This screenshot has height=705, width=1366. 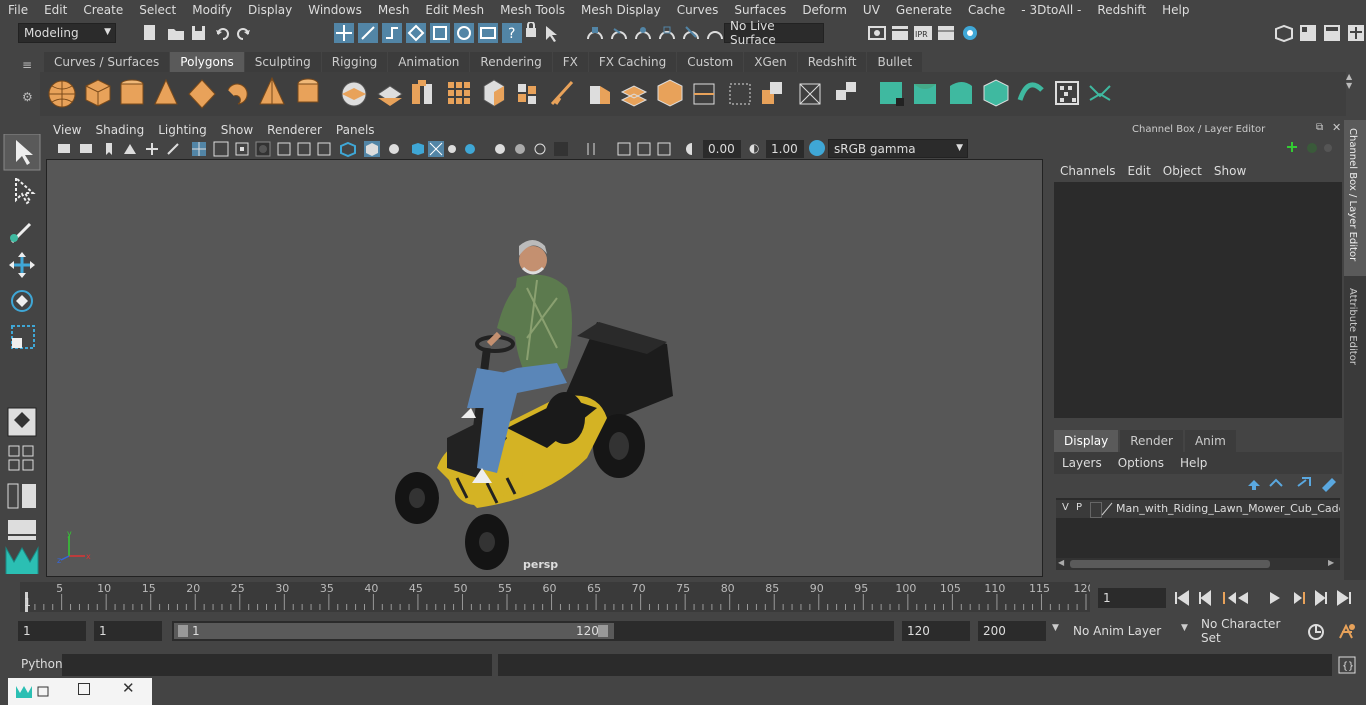 What do you see at coordinates (1355, 328) in the screenshot?
I see `side-tab-attribute-editor: Attribute Editor` at bounding box center [1355, 328].